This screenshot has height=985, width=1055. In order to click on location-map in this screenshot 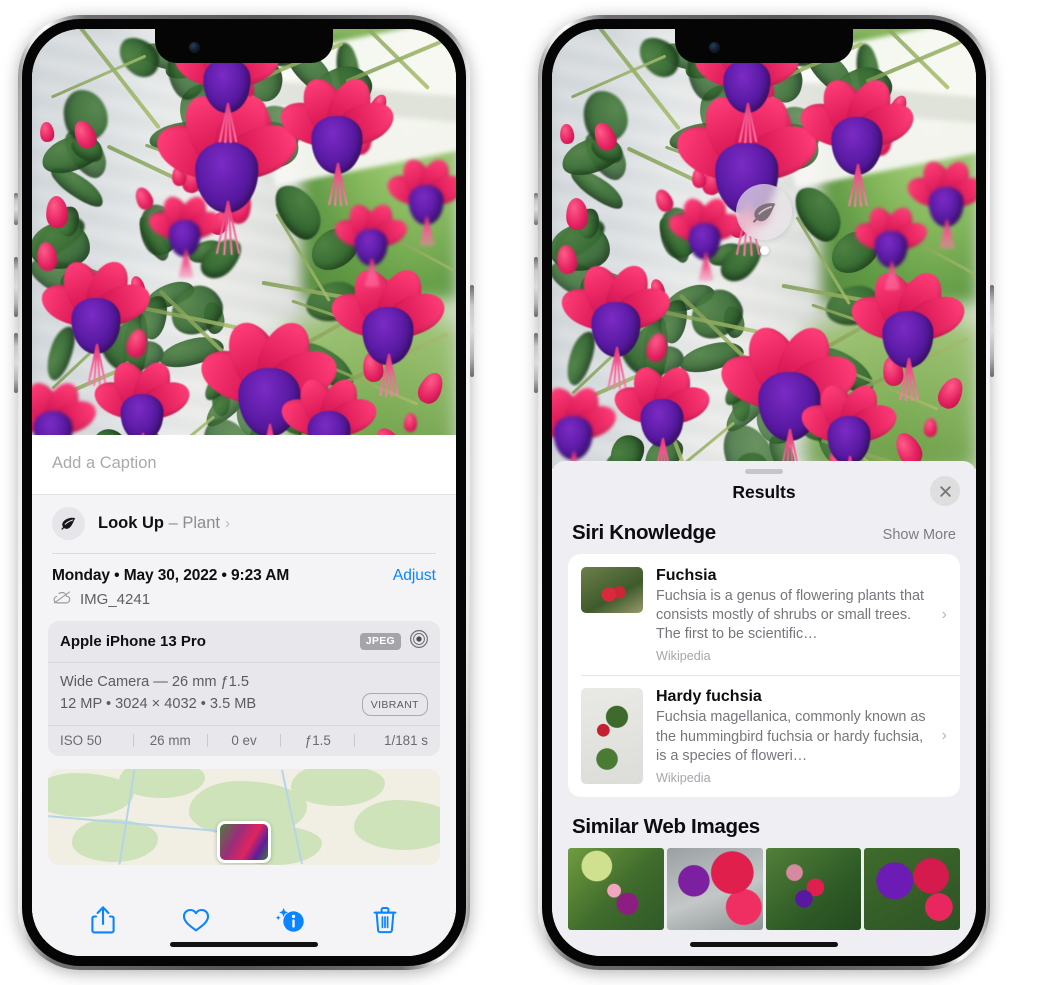, I will do `click(244, 817)`.